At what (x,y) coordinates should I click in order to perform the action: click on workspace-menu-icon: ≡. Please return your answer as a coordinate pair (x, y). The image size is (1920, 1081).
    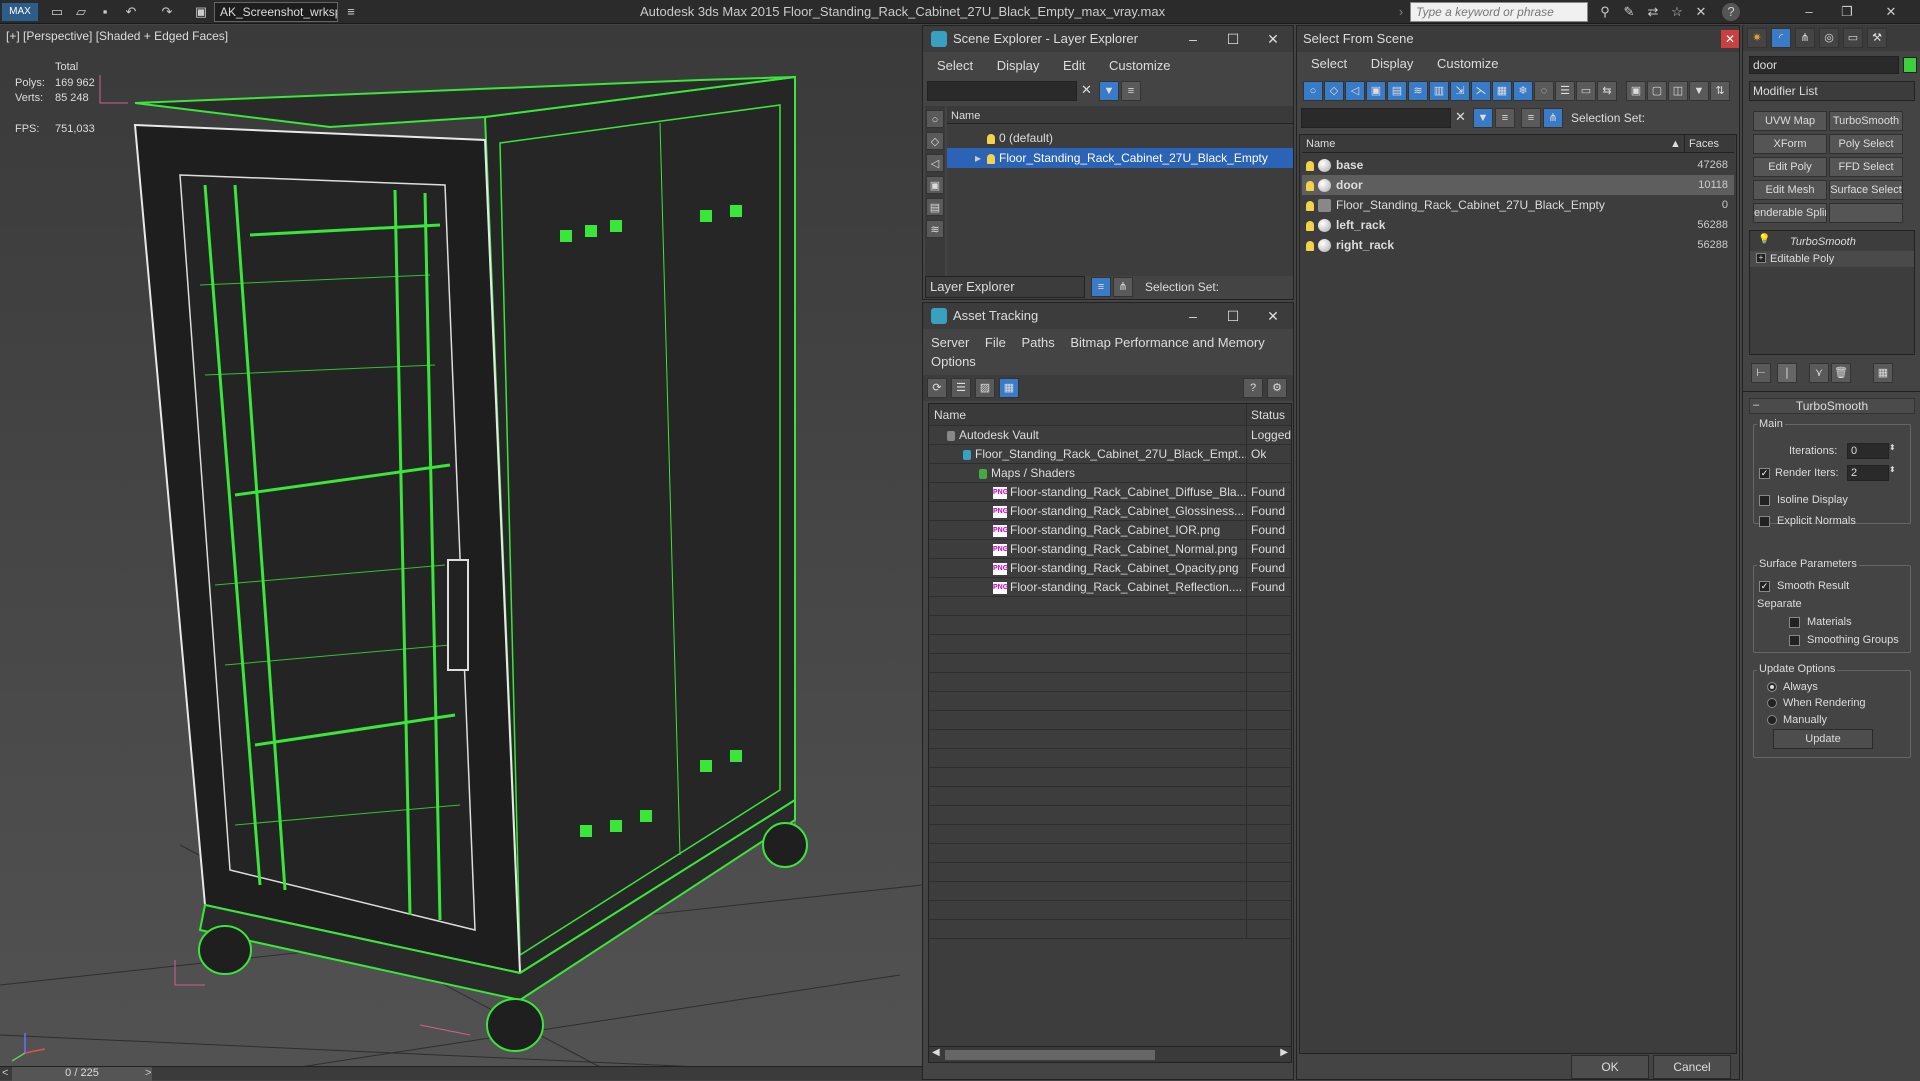
    Looking at the image, I should click on (351, 12).